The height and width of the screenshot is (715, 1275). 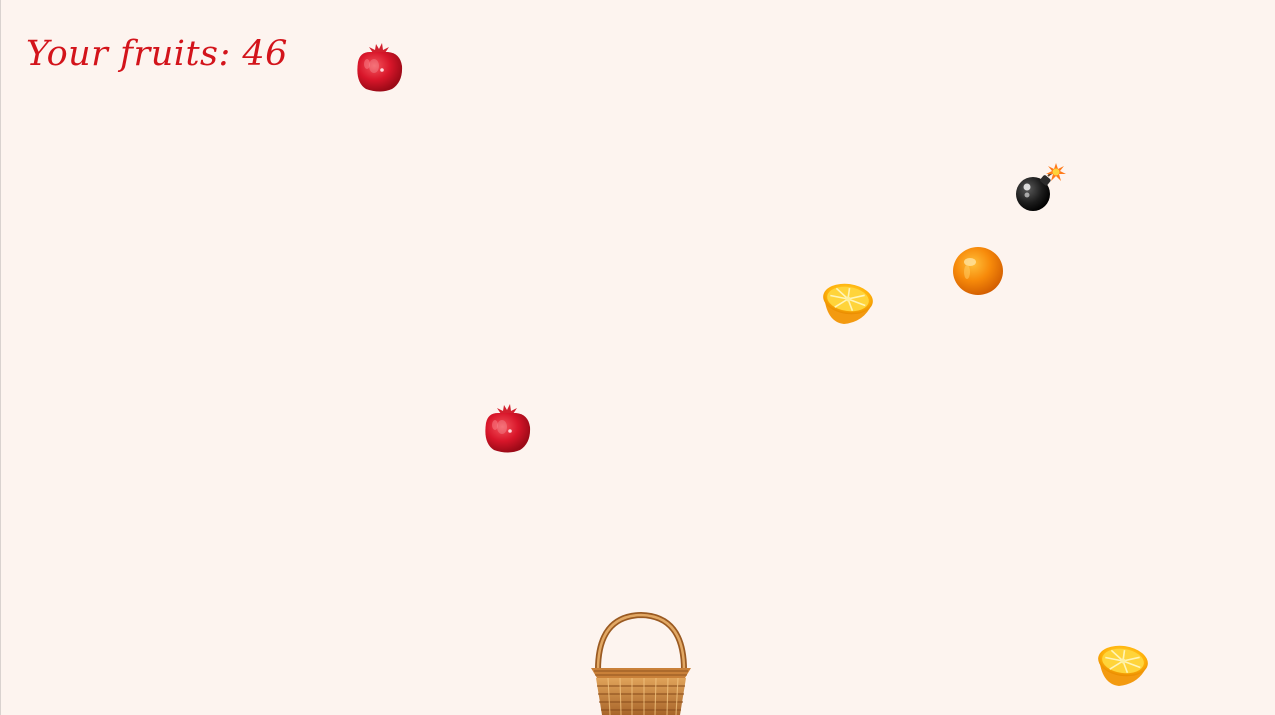 I want to click on basket-icon, so click(x=641, y=663).